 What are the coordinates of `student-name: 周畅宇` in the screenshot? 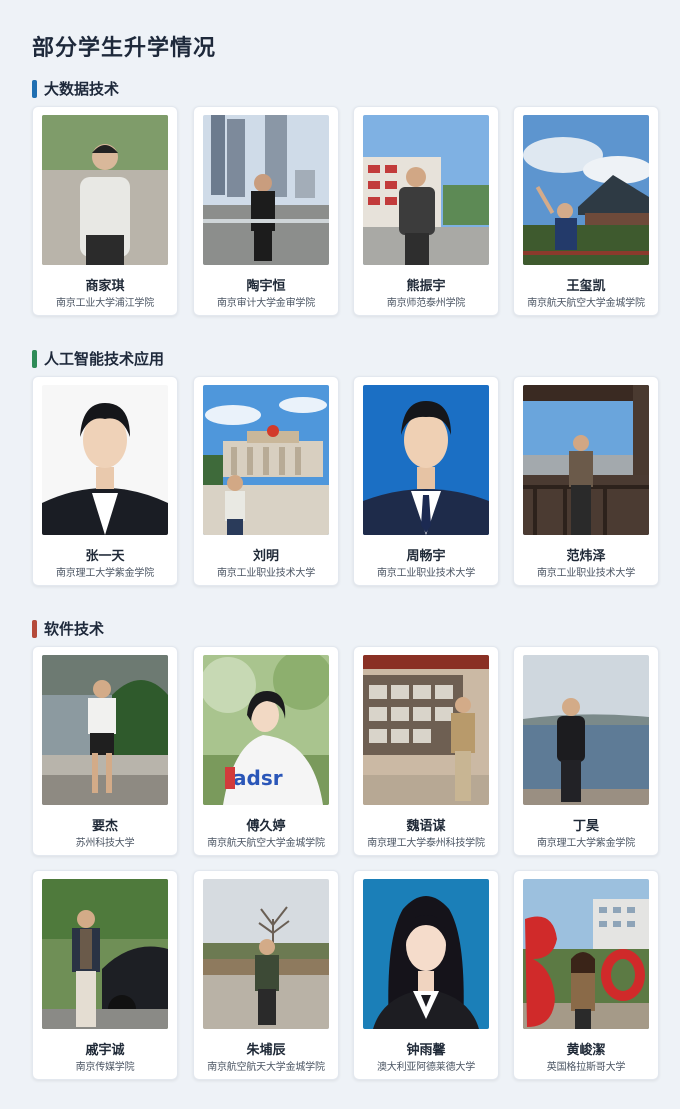 It's located at (426, 556).